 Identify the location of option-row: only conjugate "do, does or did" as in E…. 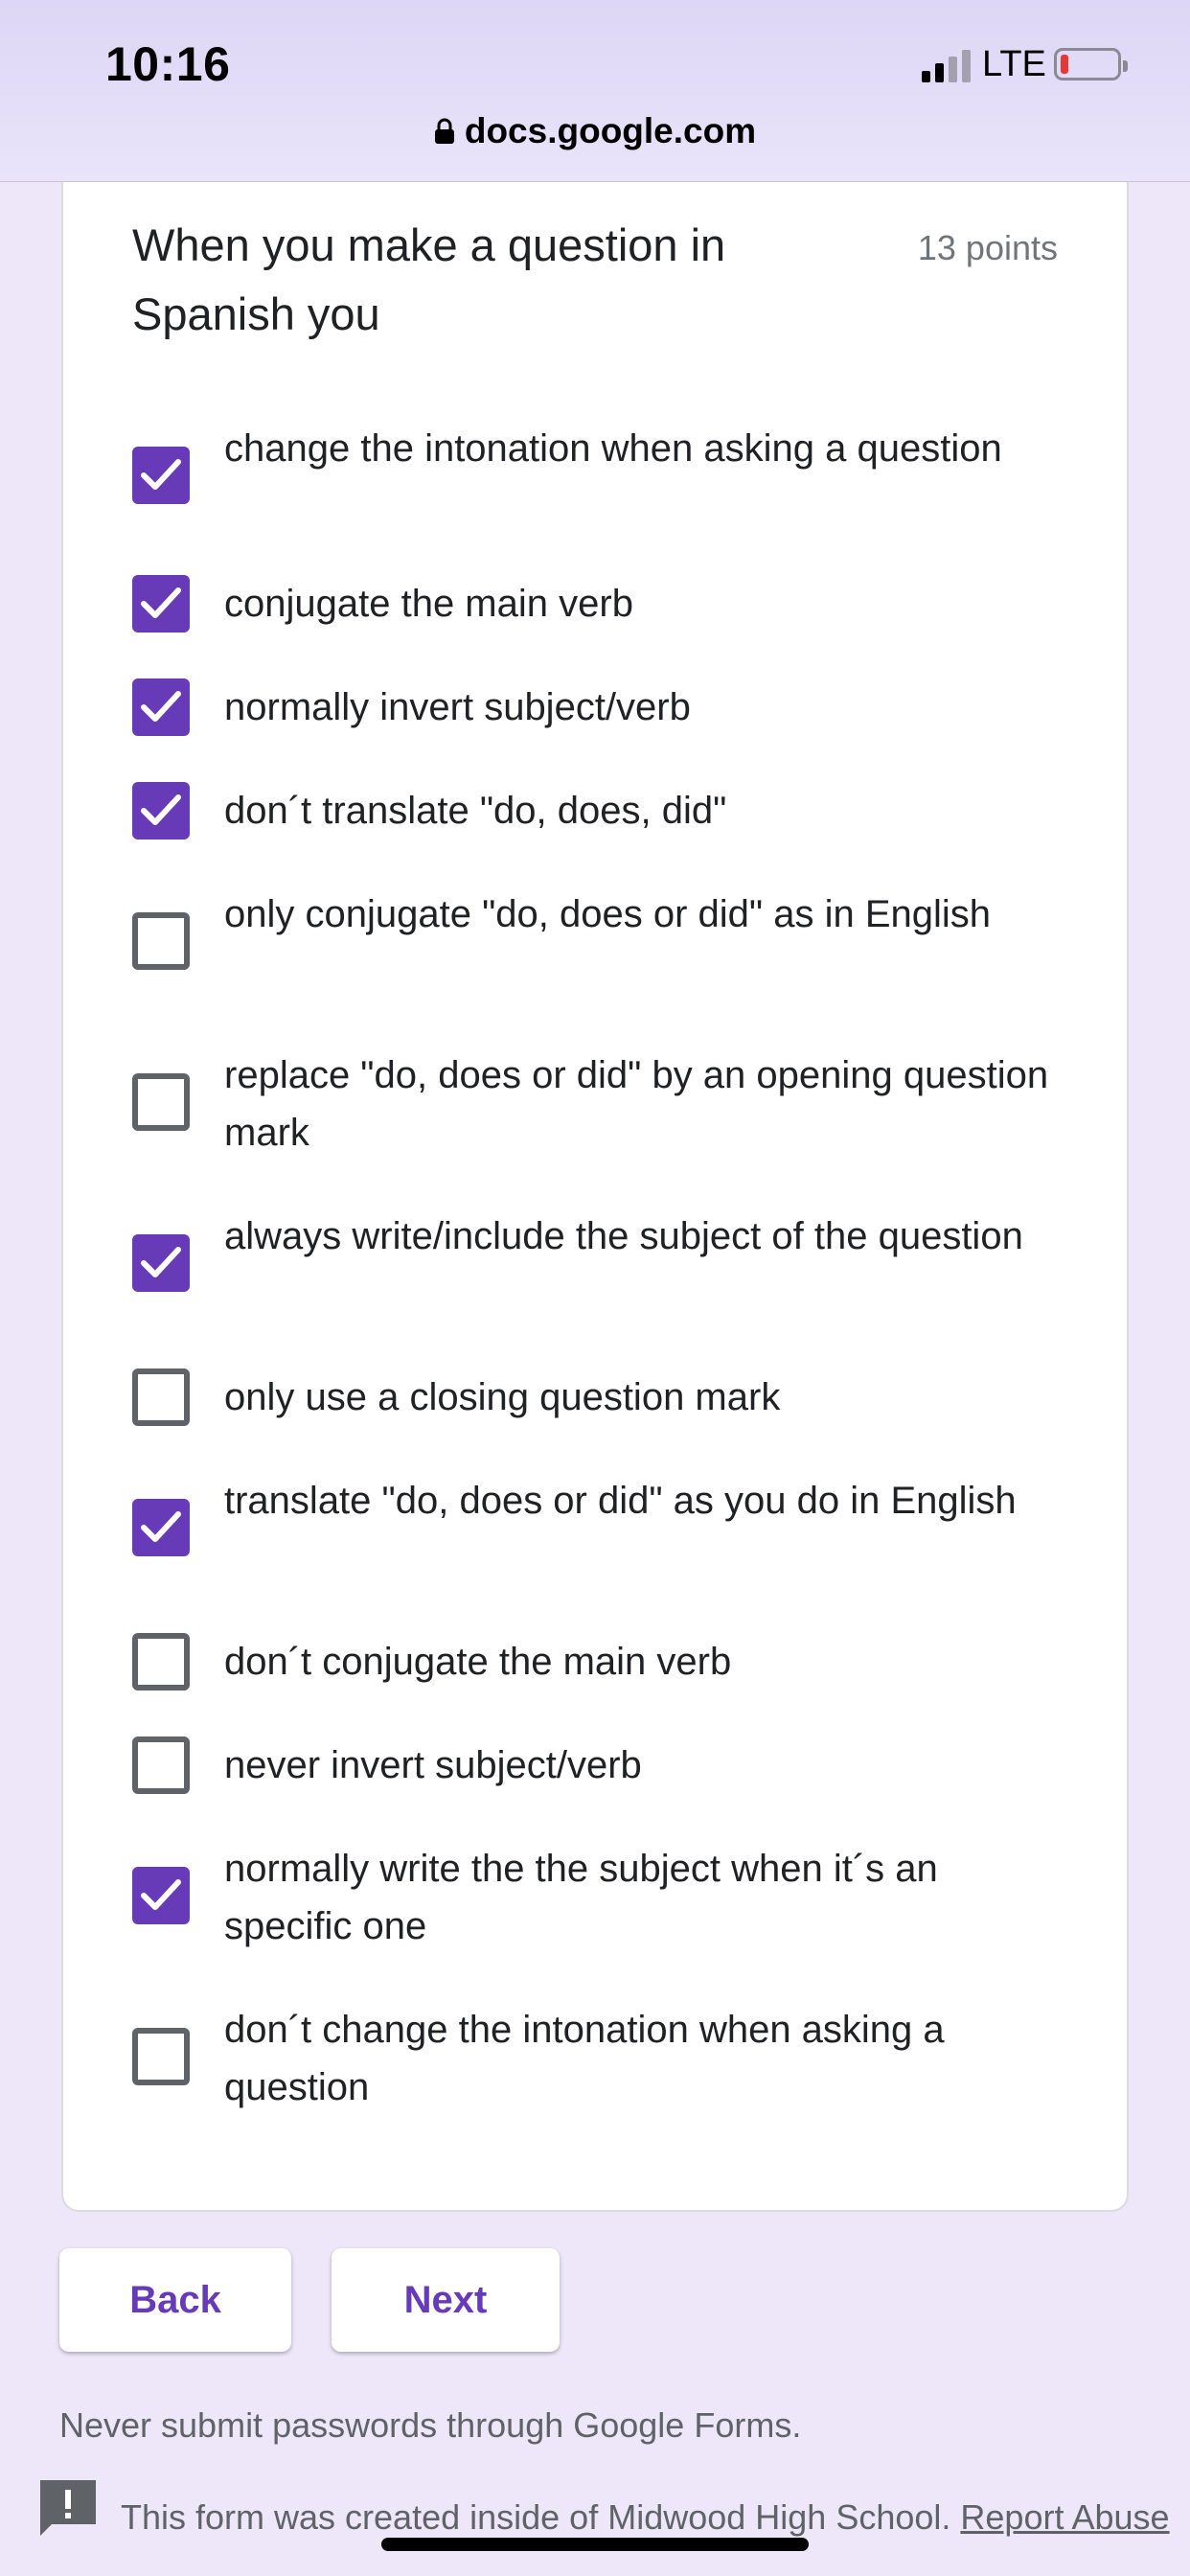
(611, 943).